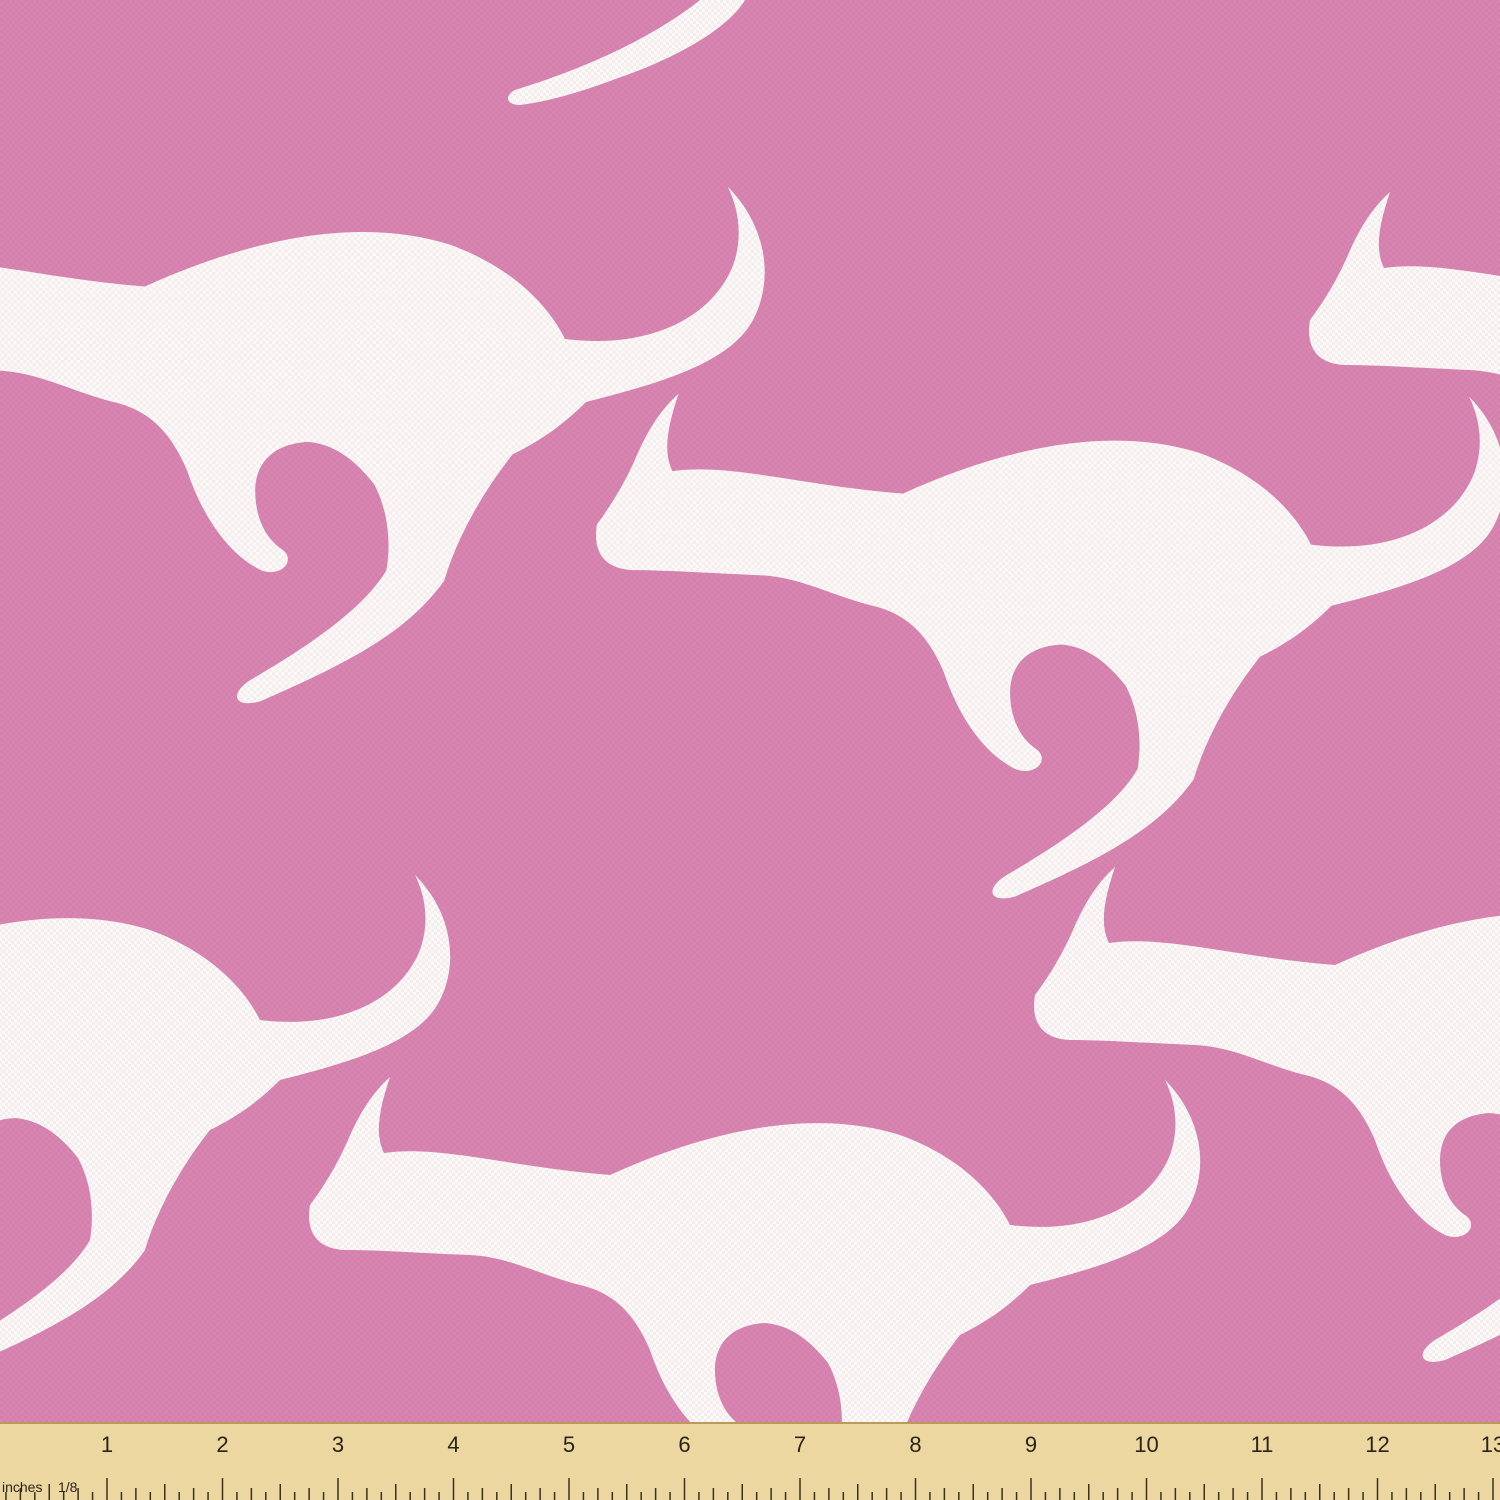  Describe the element at coordinates (68, 1487) in the screenshot. I see `ruler-fraction-label: 1/8` at that location.